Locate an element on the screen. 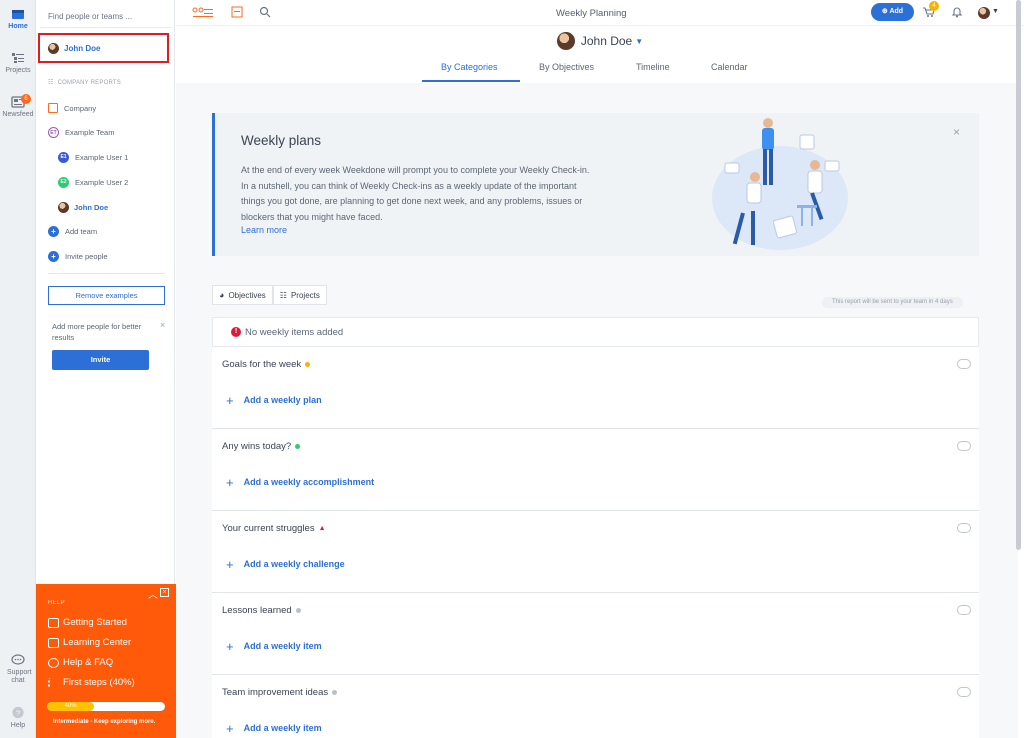 The image size is (1024, 738). invite-people-label: Invite people is located at coordinates (86, 256).